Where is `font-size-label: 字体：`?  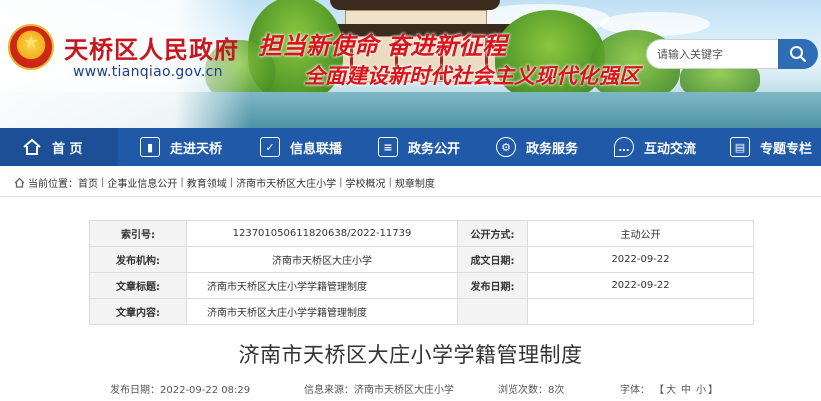 font-size-label: 字体： is located at coordinates (635, 390).